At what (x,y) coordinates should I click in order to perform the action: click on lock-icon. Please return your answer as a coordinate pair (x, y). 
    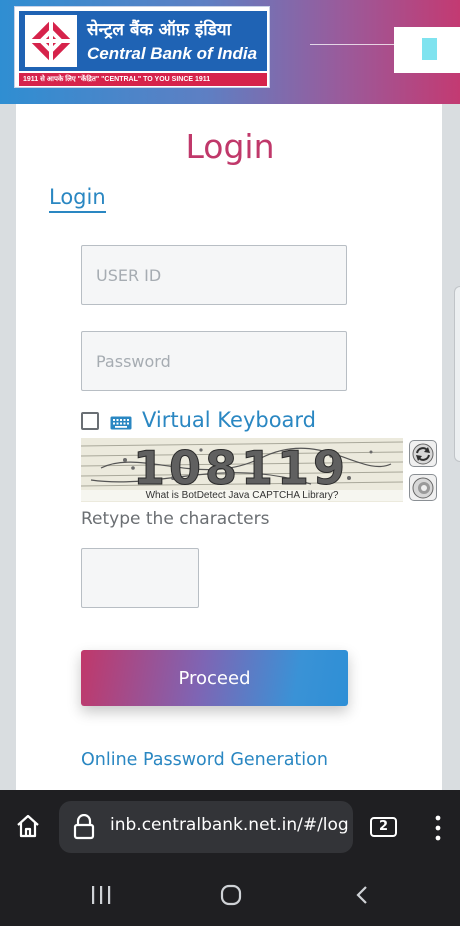
    Looking at the image, I should click on (84, 827).